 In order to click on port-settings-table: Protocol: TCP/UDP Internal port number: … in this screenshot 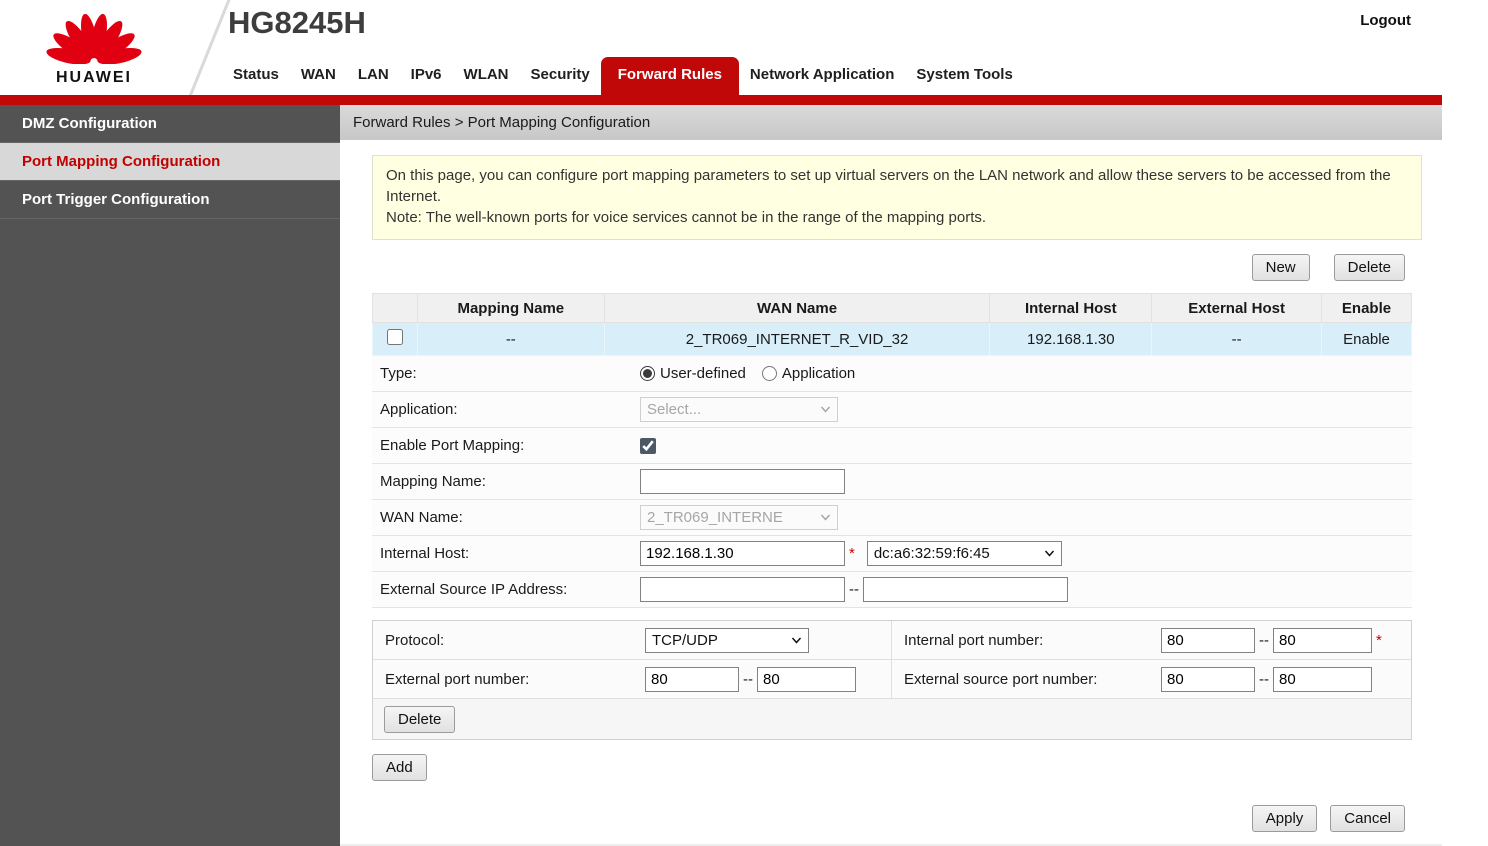, I will do `click(892, 680)`.